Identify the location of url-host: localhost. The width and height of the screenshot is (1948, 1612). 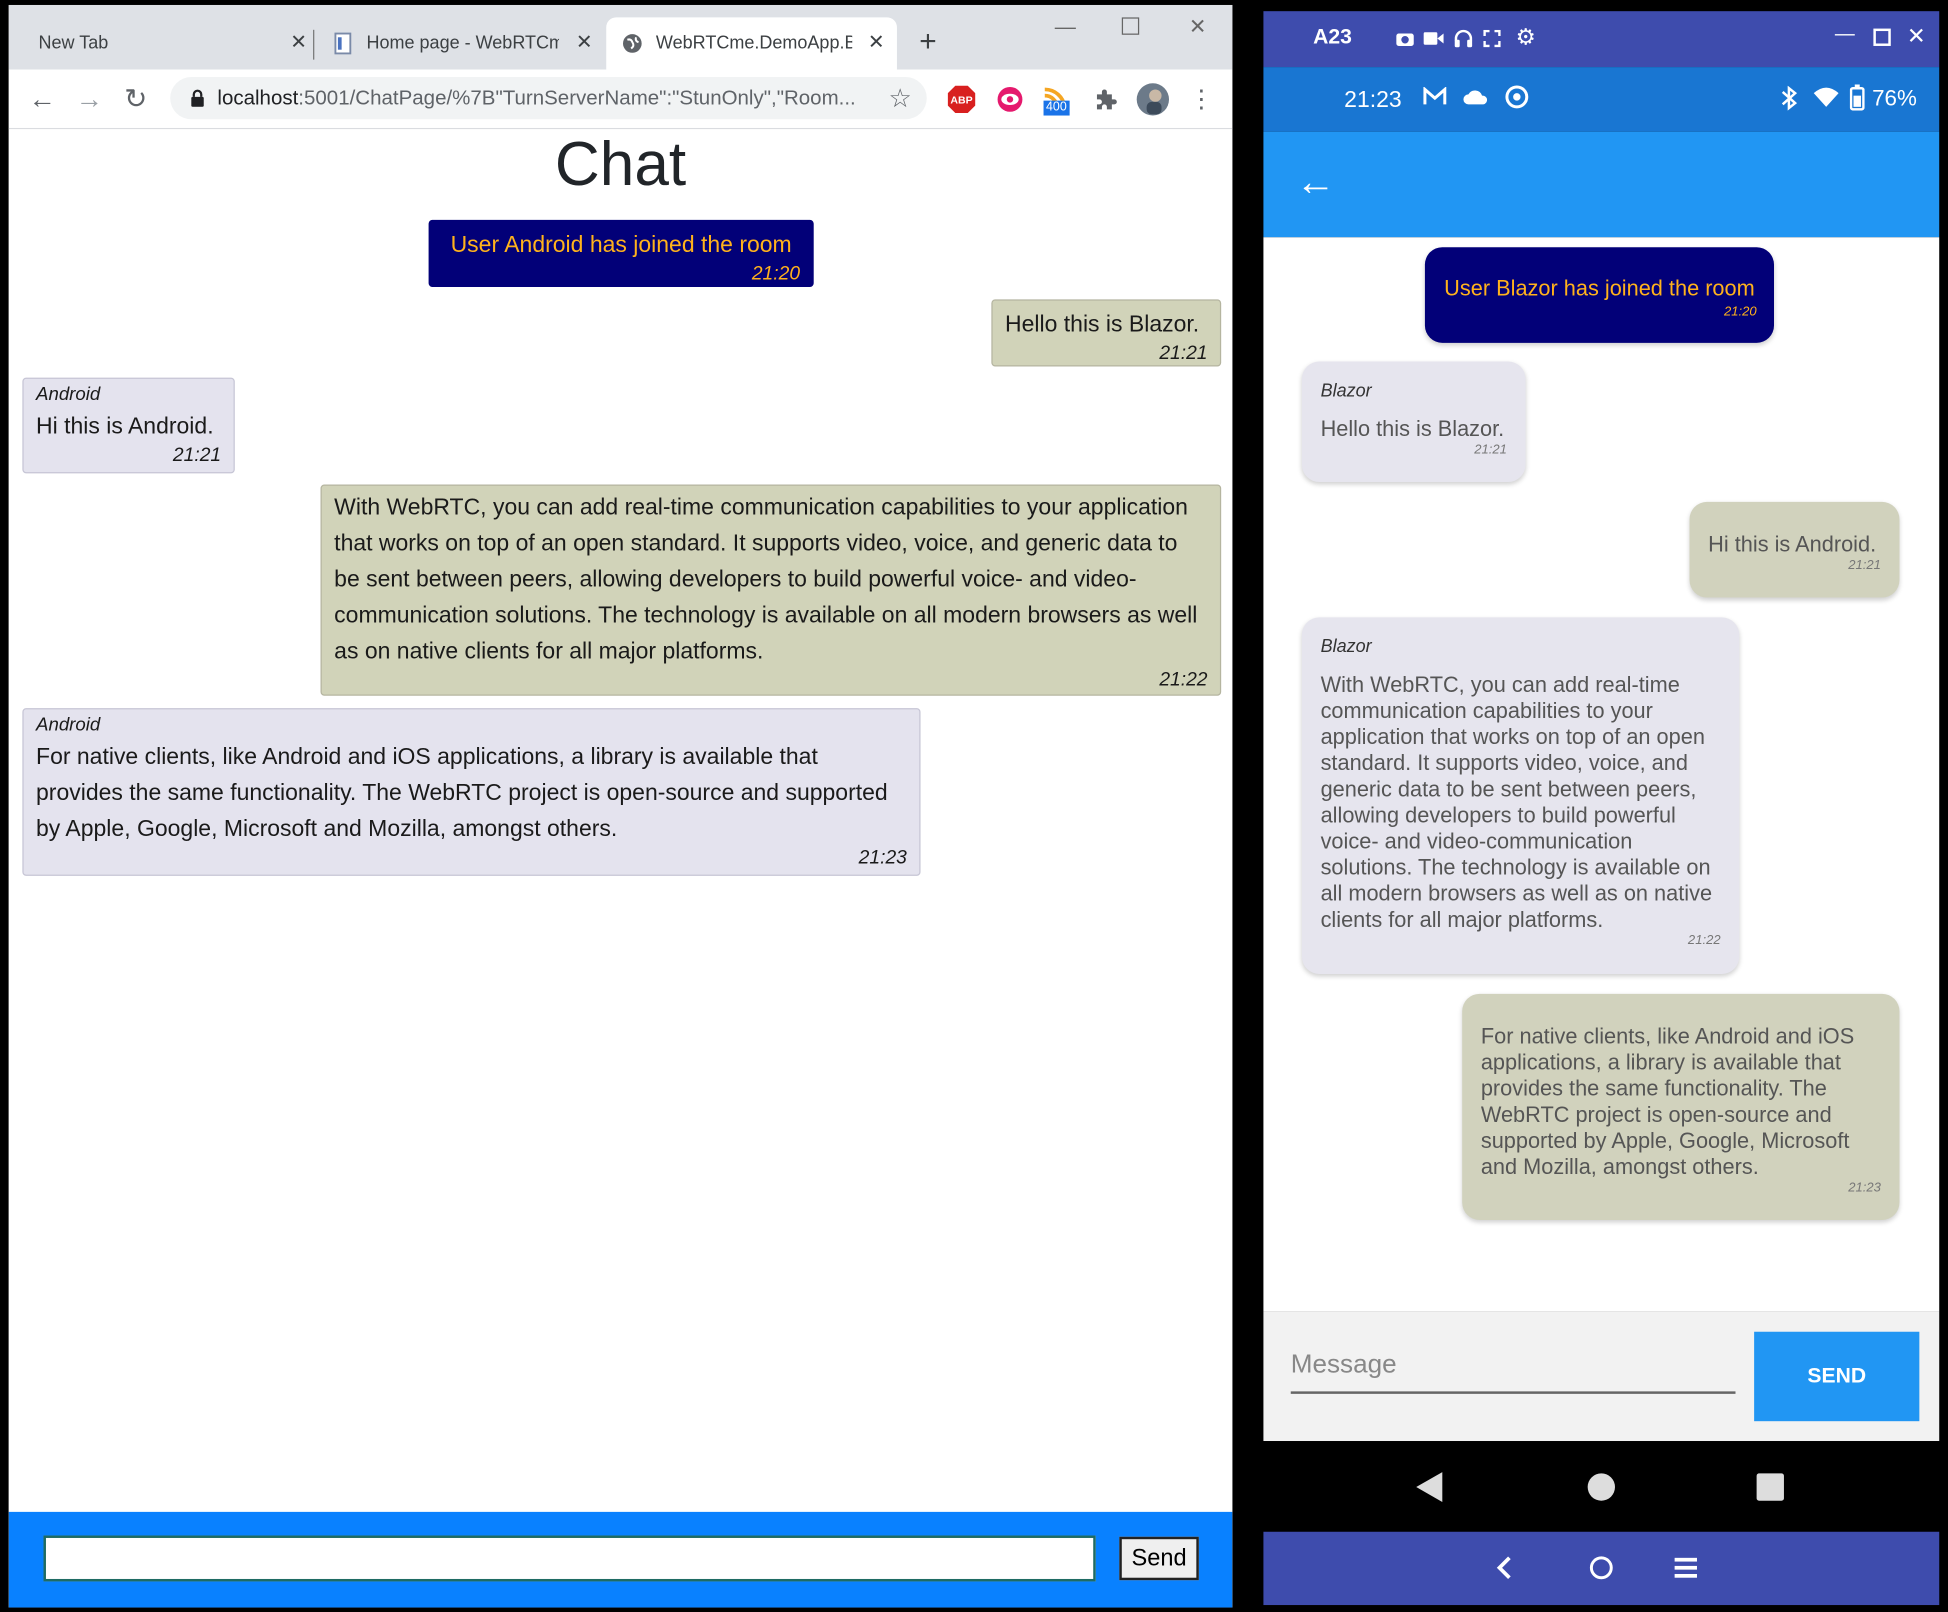
(258, 97).